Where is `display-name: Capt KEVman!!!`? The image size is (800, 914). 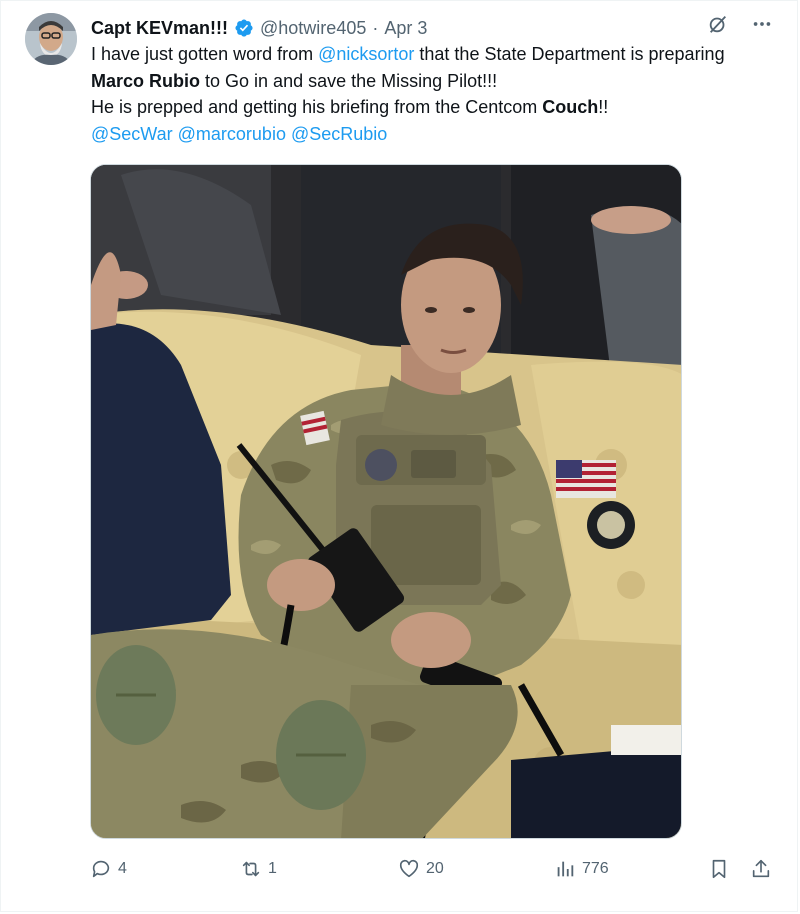 display-name: Capt KEVman!!! is located at coordinates (159, 28).